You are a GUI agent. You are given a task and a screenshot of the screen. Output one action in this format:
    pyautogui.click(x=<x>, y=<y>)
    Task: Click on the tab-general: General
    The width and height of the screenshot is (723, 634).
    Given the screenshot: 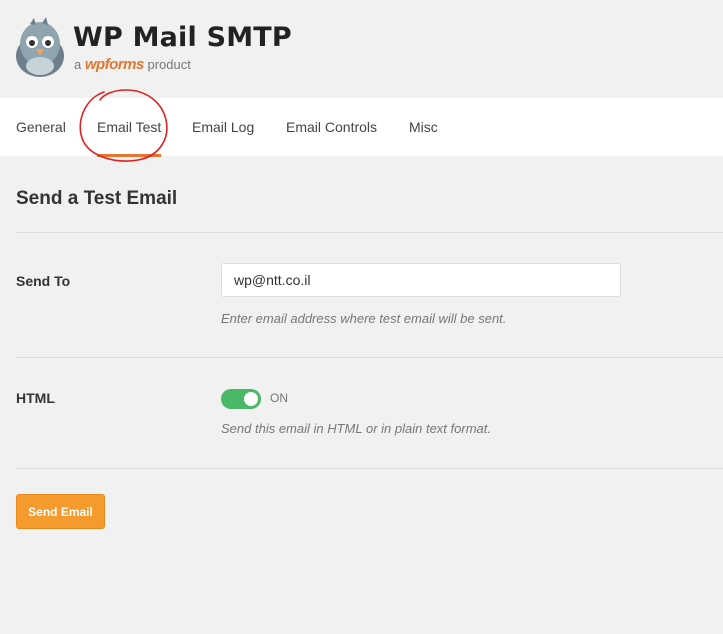 What is the action you would take?
    pyautogui.click(x=41, y=127)
    